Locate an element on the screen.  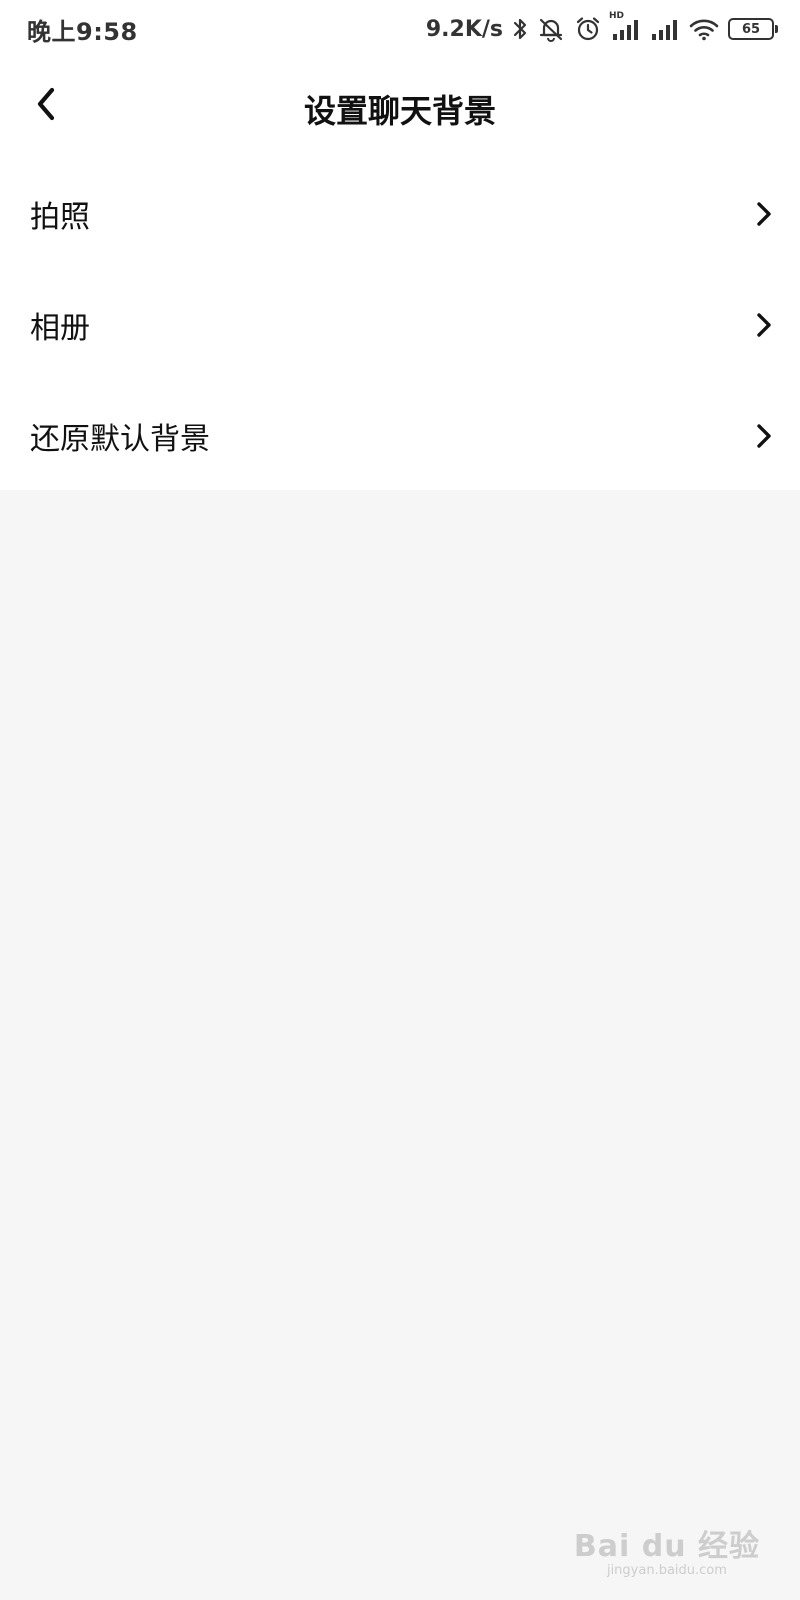
menu-item-album: 相册 is located at coordinates (400, 324).